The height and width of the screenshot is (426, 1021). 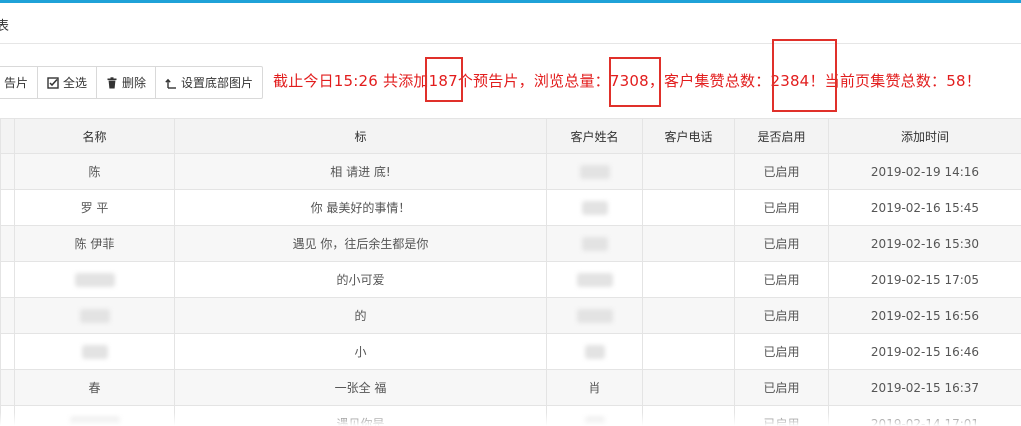 What do you see at coordinates (533, 81) in the screenshot?
I see `notice-mid1: 个预告片，浏览总量：` at bounding box center [533, 81].